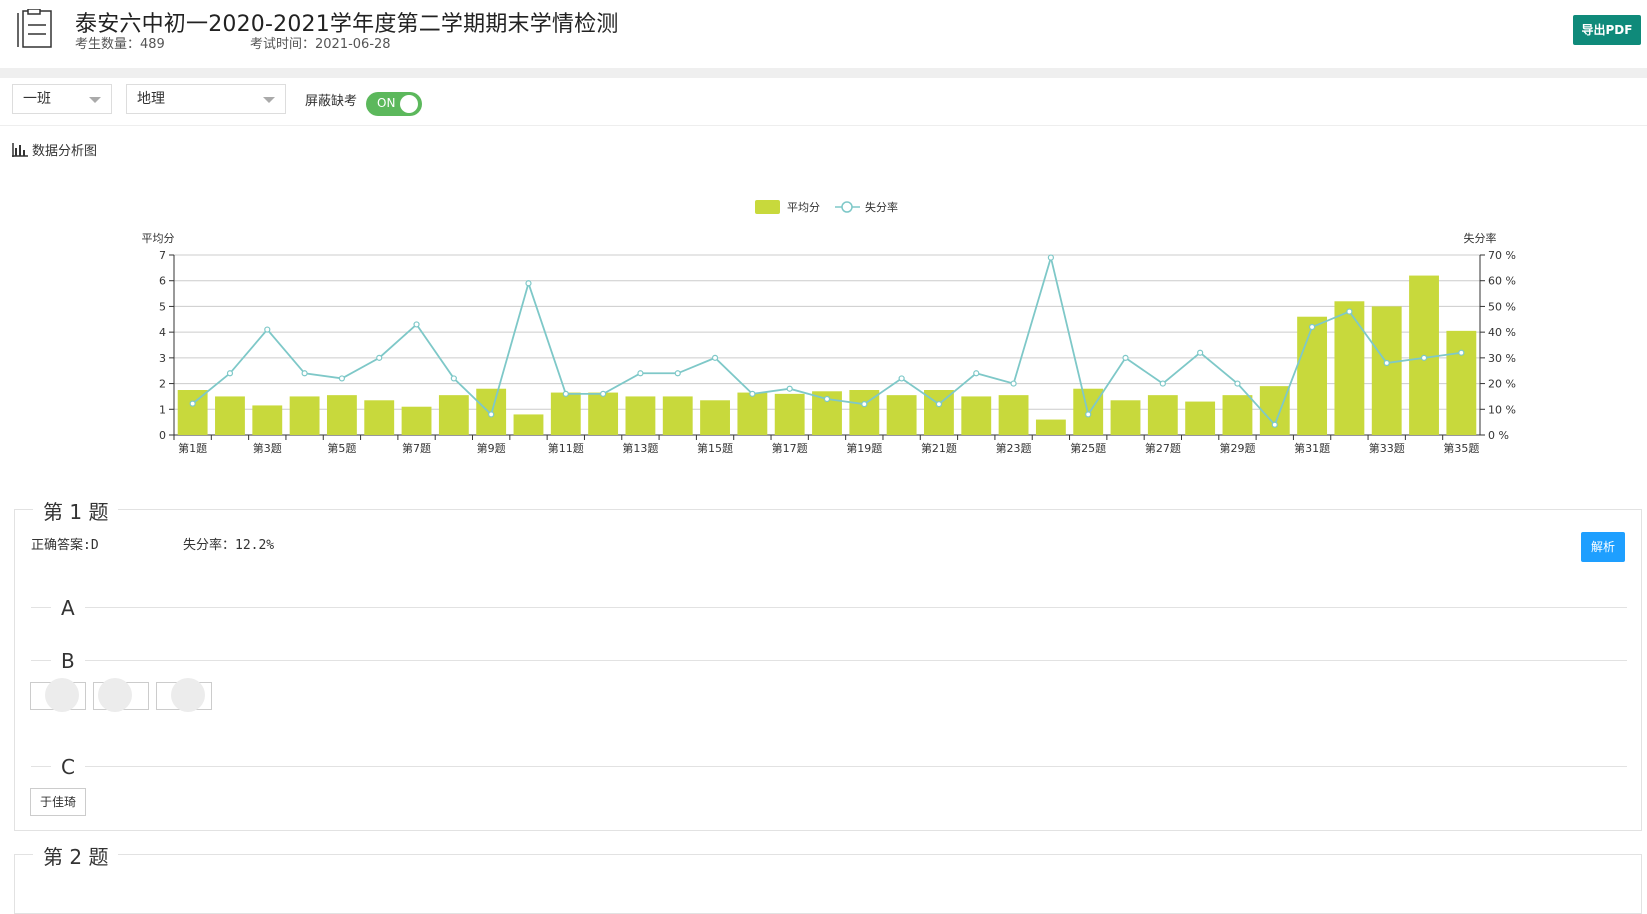 The image size is (1647, 914). Describe the element at coordinates (1603, 547) in the screenshot. I see `analyze-button: 解析` at that location.